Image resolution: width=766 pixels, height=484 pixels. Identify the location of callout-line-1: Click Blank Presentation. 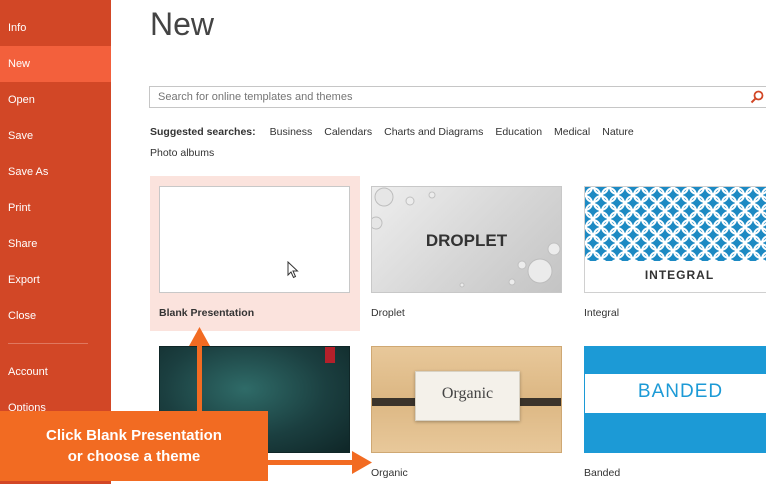
(134, 435).